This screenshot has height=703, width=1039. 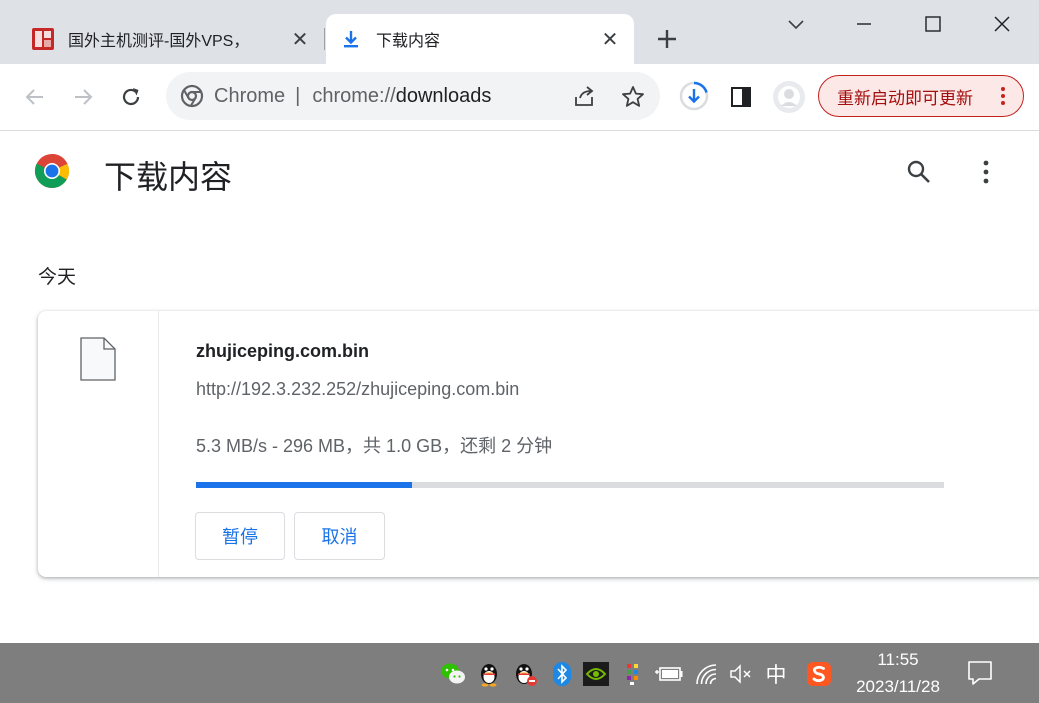 I want to click on maximize-button, so click(x=933, y=24).